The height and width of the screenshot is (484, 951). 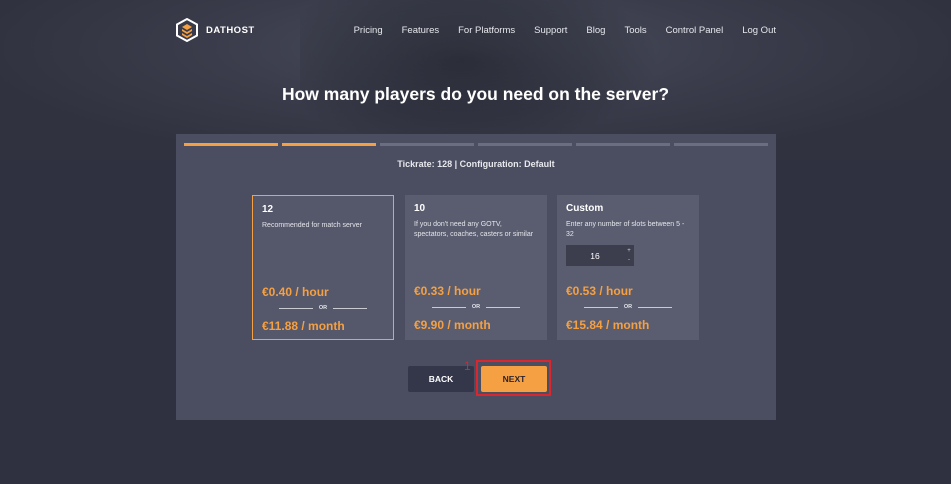 What do you see at coordinates (695, 30) in the screenshot?
I see `nav-control-panel: Control Panel` at bounding box center [695, 30].